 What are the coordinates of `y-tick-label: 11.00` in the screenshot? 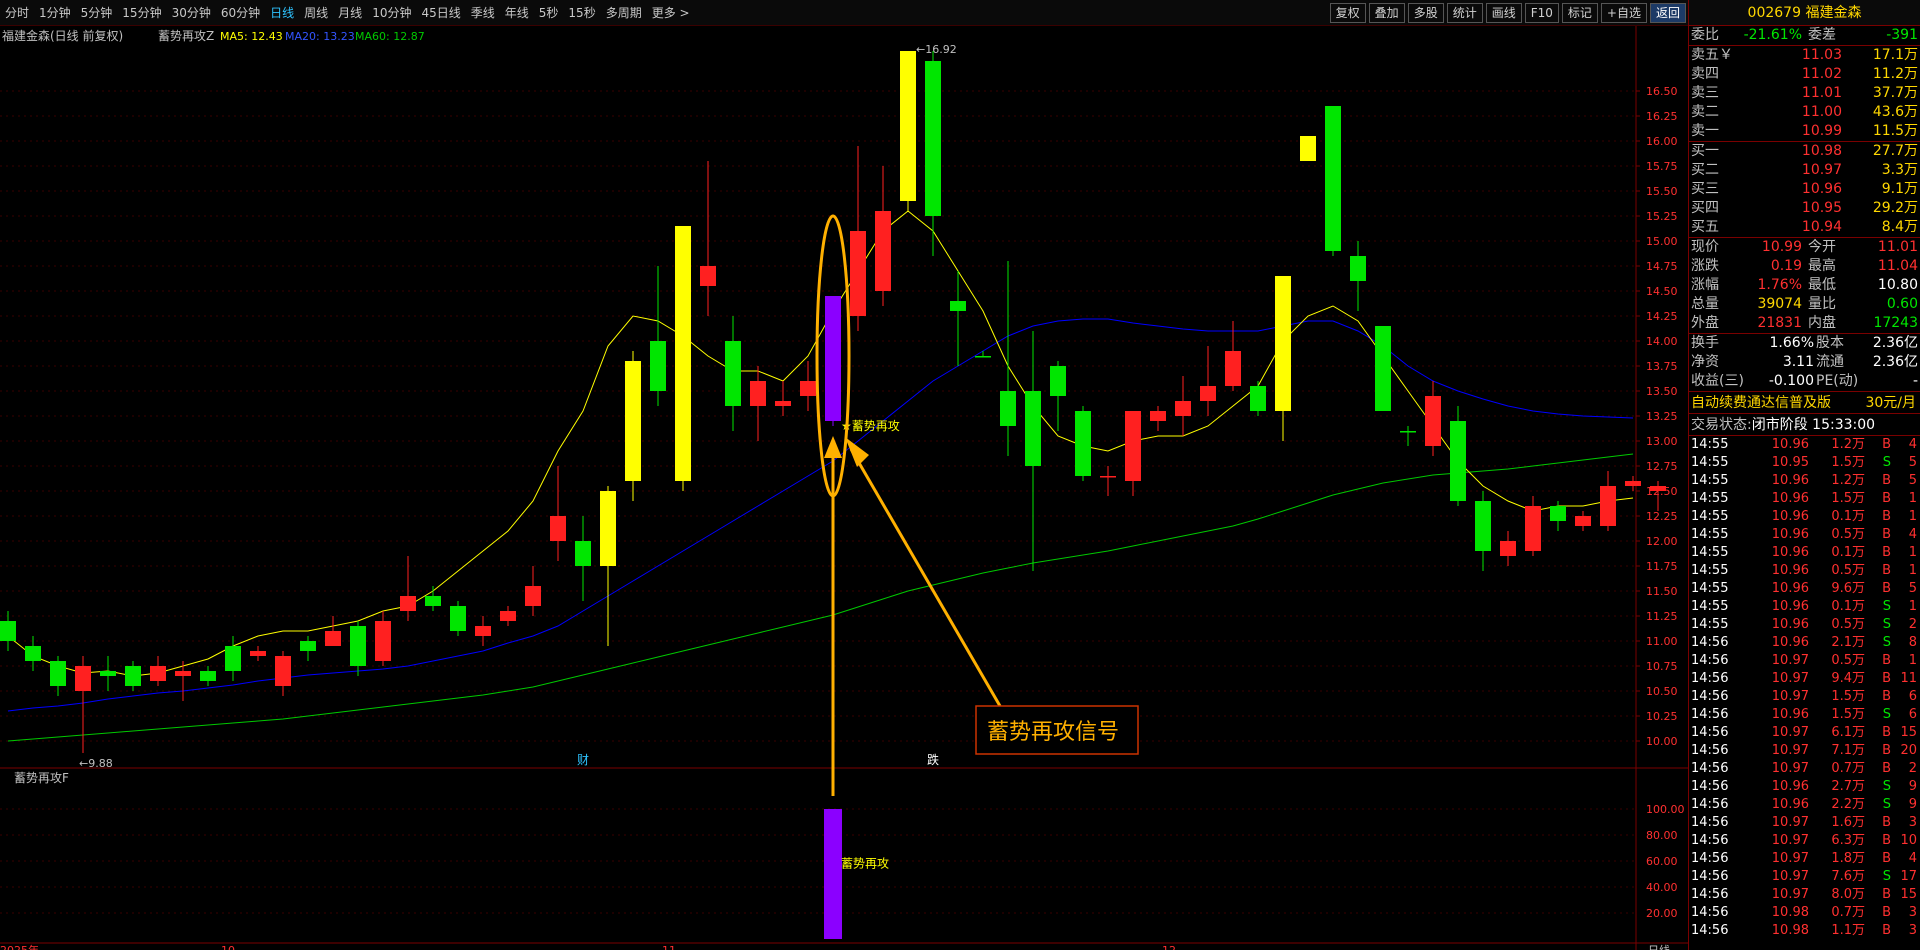 It's located at (1662, 641).